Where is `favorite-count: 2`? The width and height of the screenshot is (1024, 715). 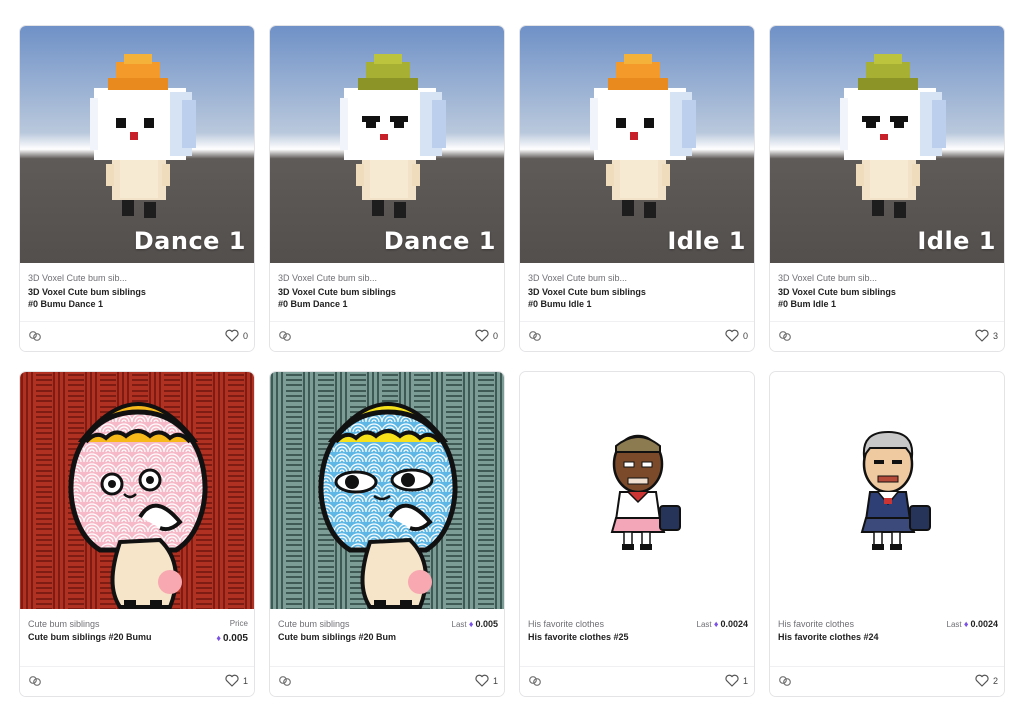
favorite-count: 2 is located at coordinates (995, 680).